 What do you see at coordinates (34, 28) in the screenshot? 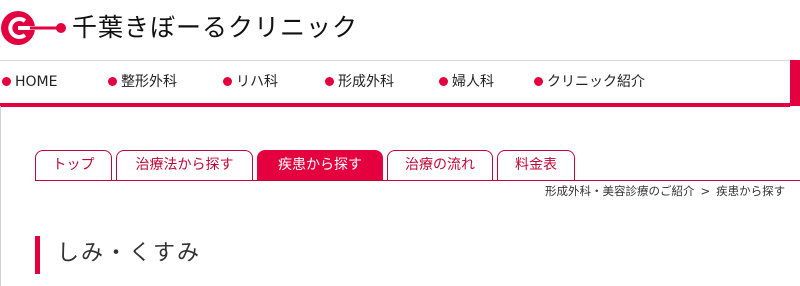
I see `clinic-logo-icon` at bounding box center [34, 28].